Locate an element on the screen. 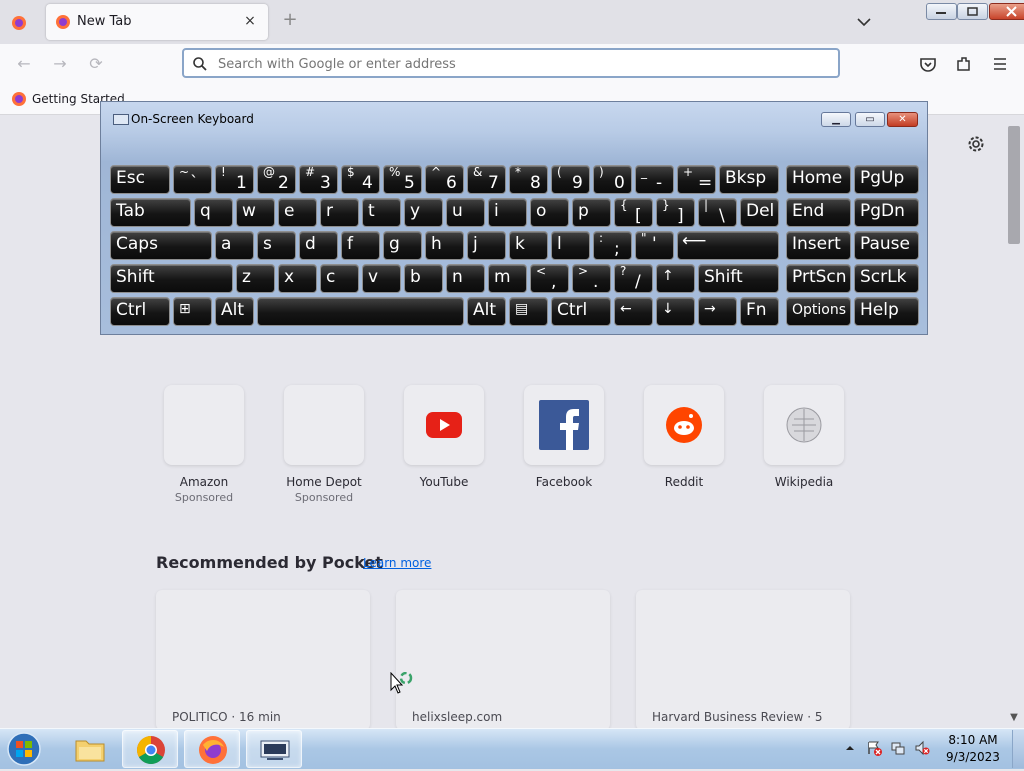 This screenshot has width=1024, height=771. key-tilde: ~ ` is located at coordinates (192, 179).